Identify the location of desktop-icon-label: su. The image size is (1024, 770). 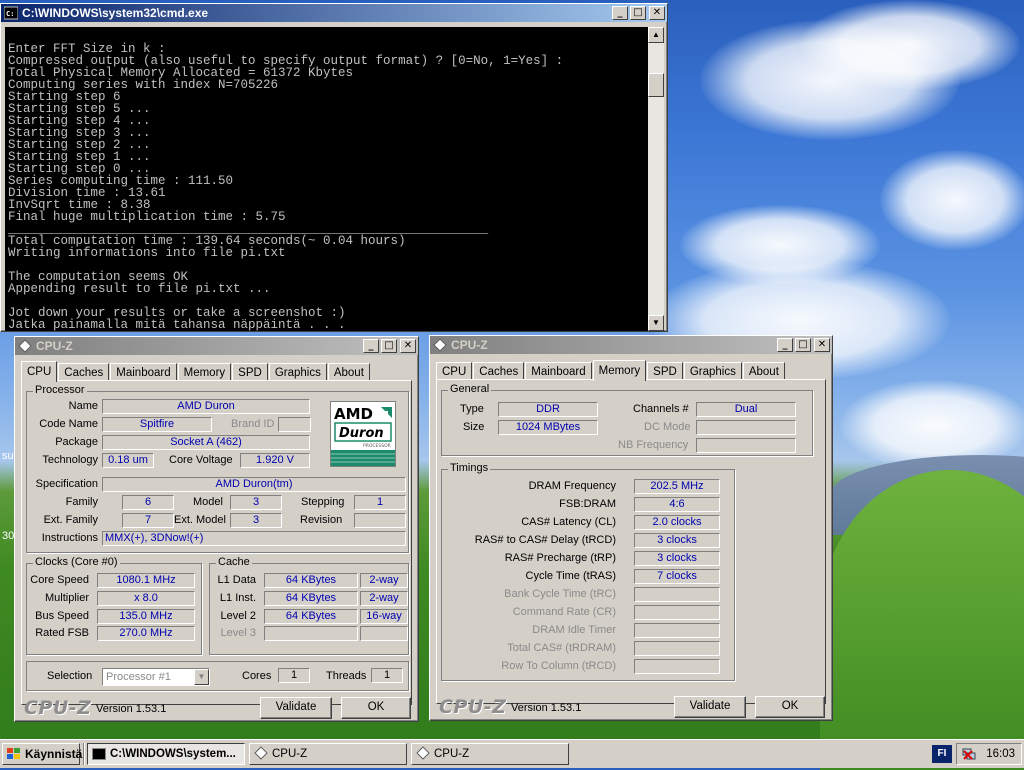
(8, 456).